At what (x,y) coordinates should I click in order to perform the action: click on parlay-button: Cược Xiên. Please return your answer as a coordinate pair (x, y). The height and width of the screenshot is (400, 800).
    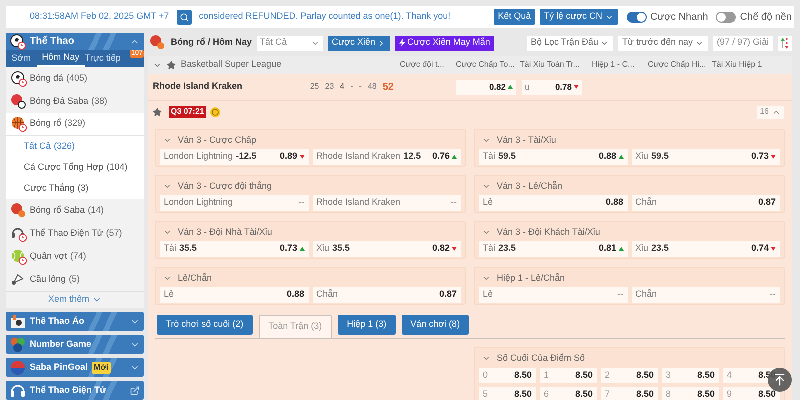
    Looking at the image, I should click on (359, 43).